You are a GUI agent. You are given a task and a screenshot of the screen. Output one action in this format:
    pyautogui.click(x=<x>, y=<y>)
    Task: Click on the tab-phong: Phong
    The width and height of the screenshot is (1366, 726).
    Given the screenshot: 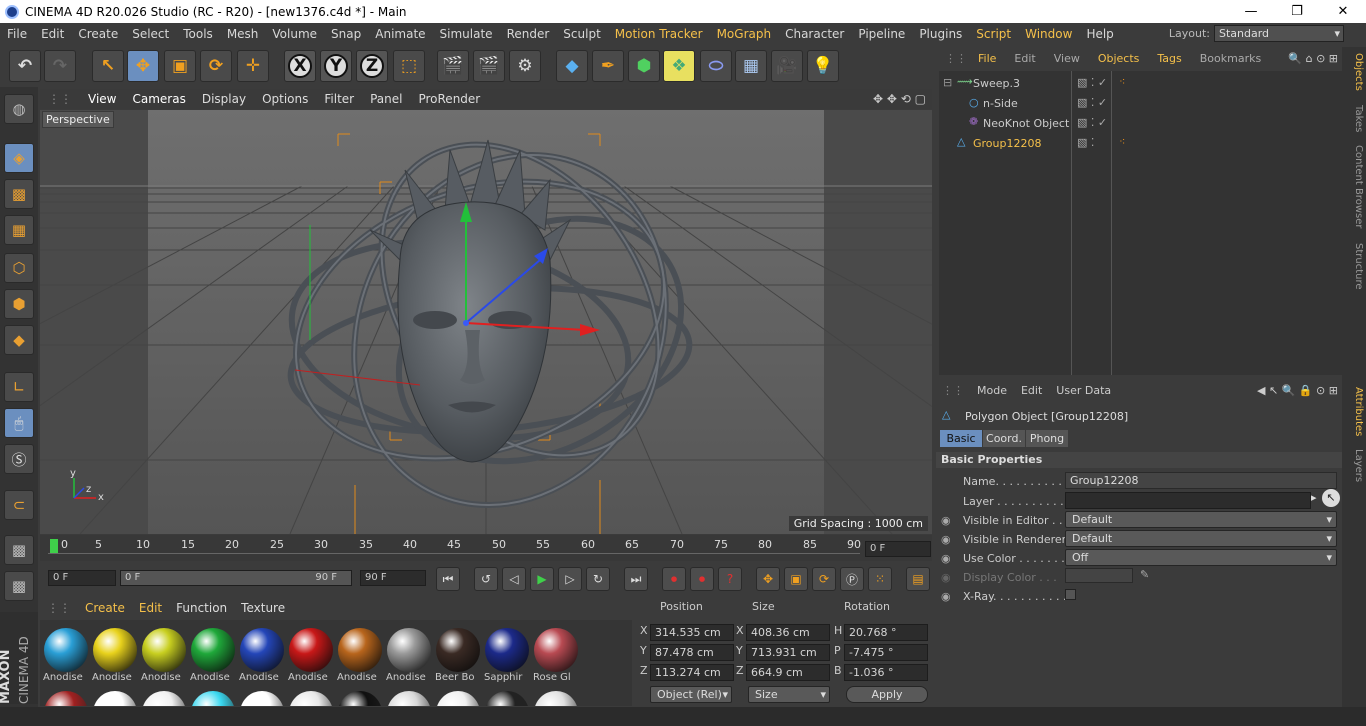 What is the action you would take?
    pyautogui.click(x=1047, y=438)
    